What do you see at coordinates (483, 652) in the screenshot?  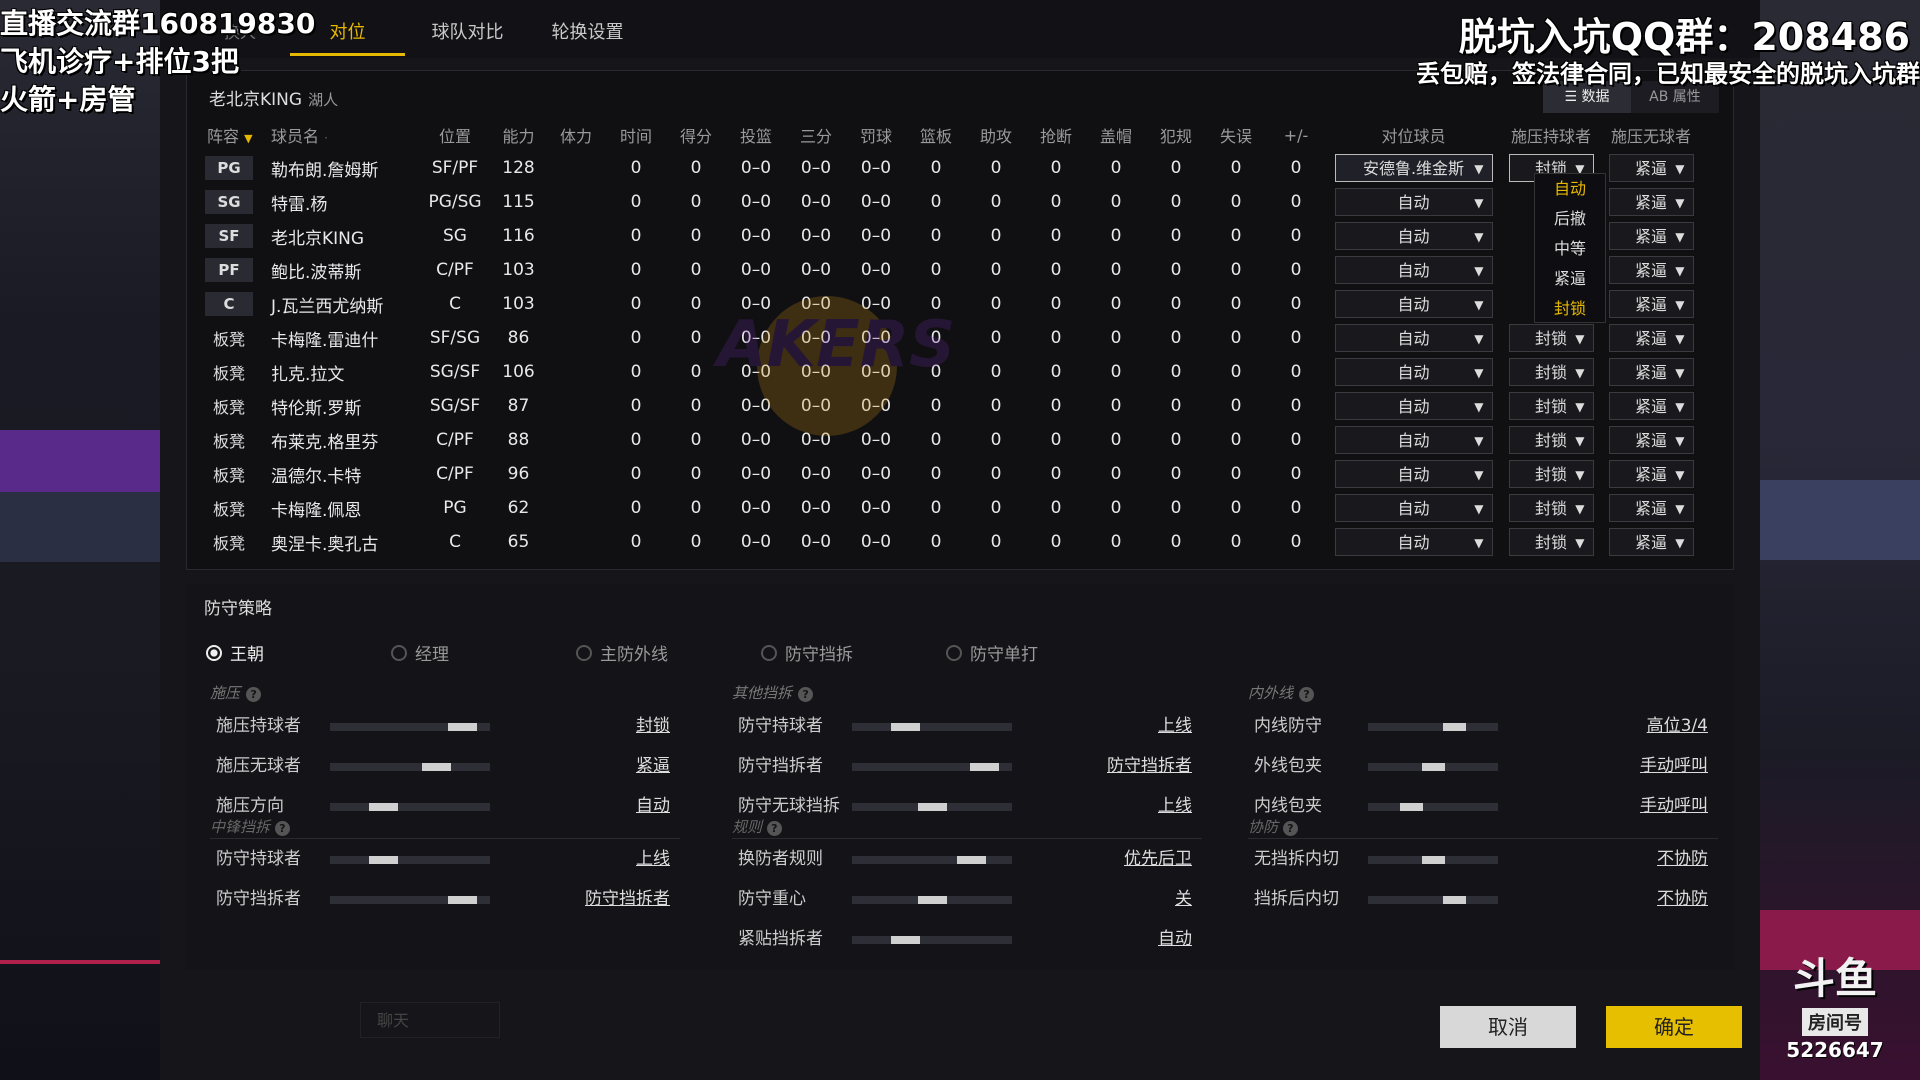 I see `strategy-radio: 经理` at bounding box center [483, 652].